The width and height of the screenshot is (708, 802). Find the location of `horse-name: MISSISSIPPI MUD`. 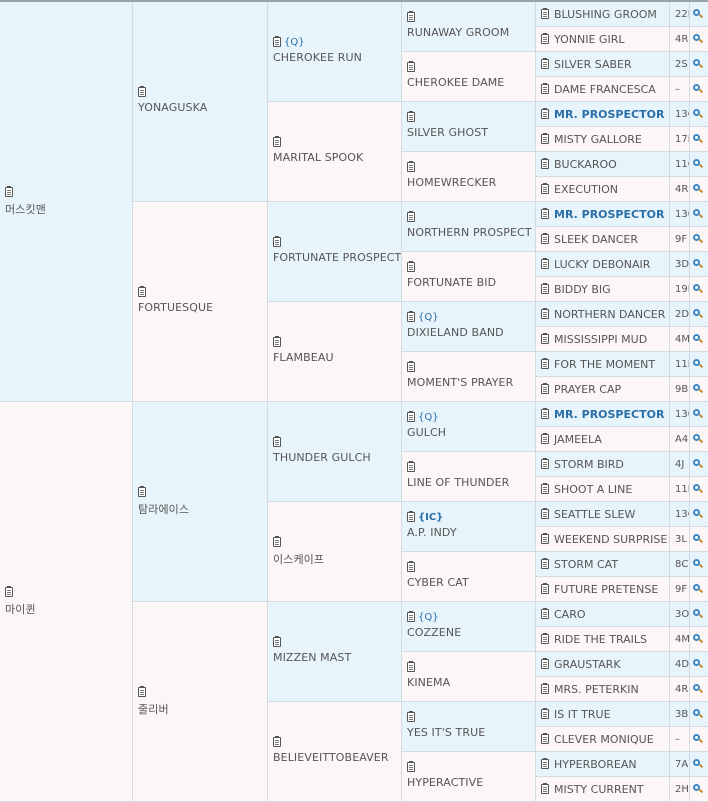

horse-name: MISSISSIPPI MUD is located at coordinates (600, 339).